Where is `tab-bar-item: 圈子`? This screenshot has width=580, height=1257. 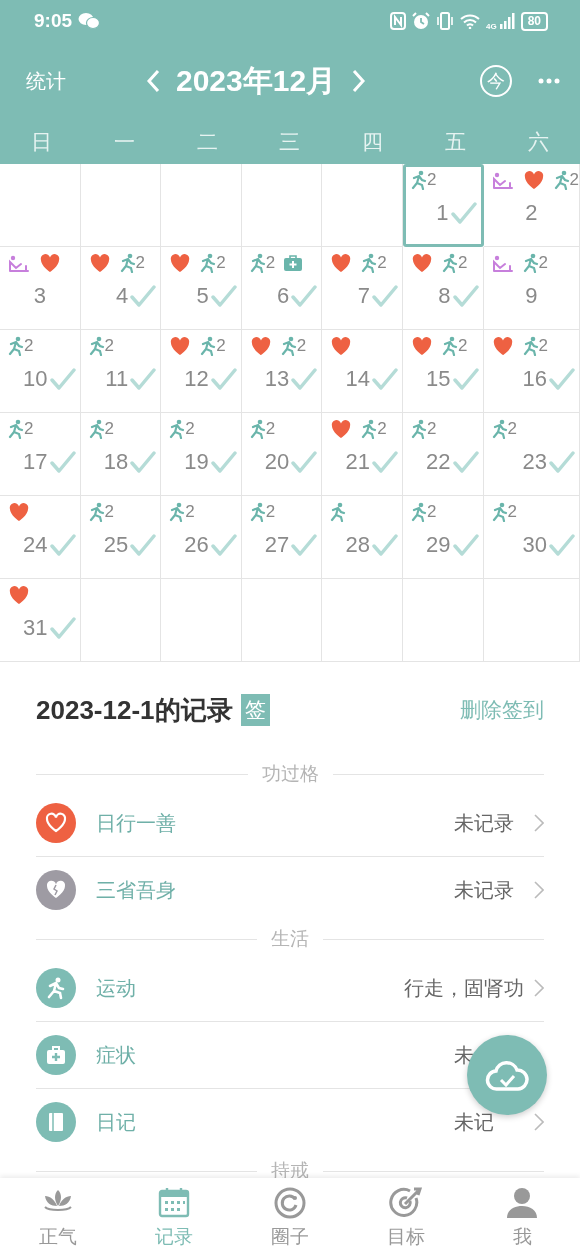
tab-bar-item: 圈子 is located at coordinates (290, 1217).